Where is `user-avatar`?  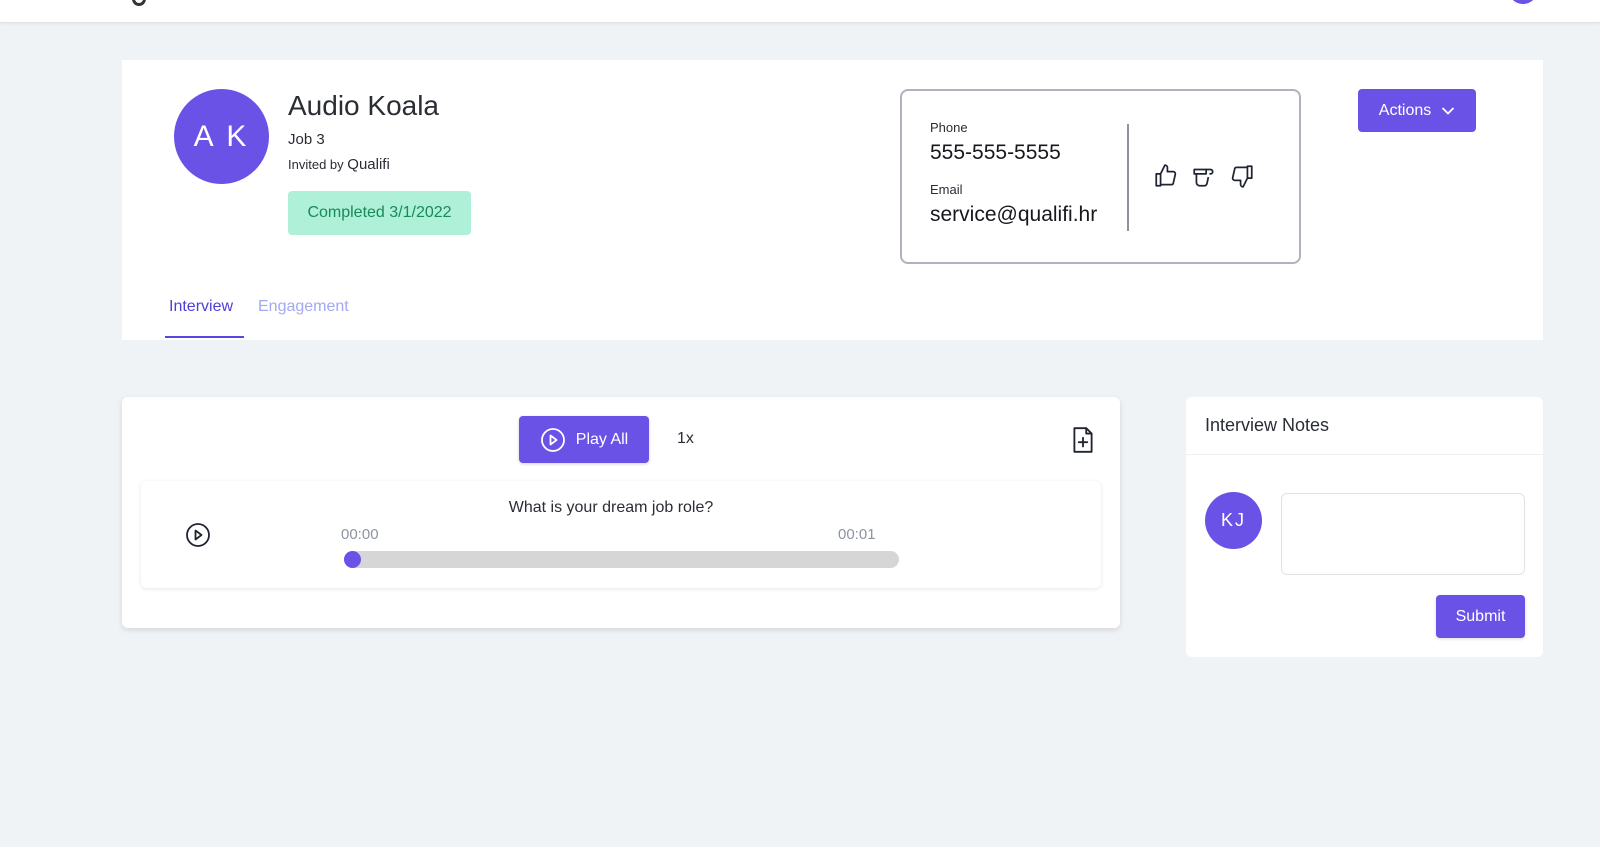 user-avatar is located at coordinates (1523, 2).